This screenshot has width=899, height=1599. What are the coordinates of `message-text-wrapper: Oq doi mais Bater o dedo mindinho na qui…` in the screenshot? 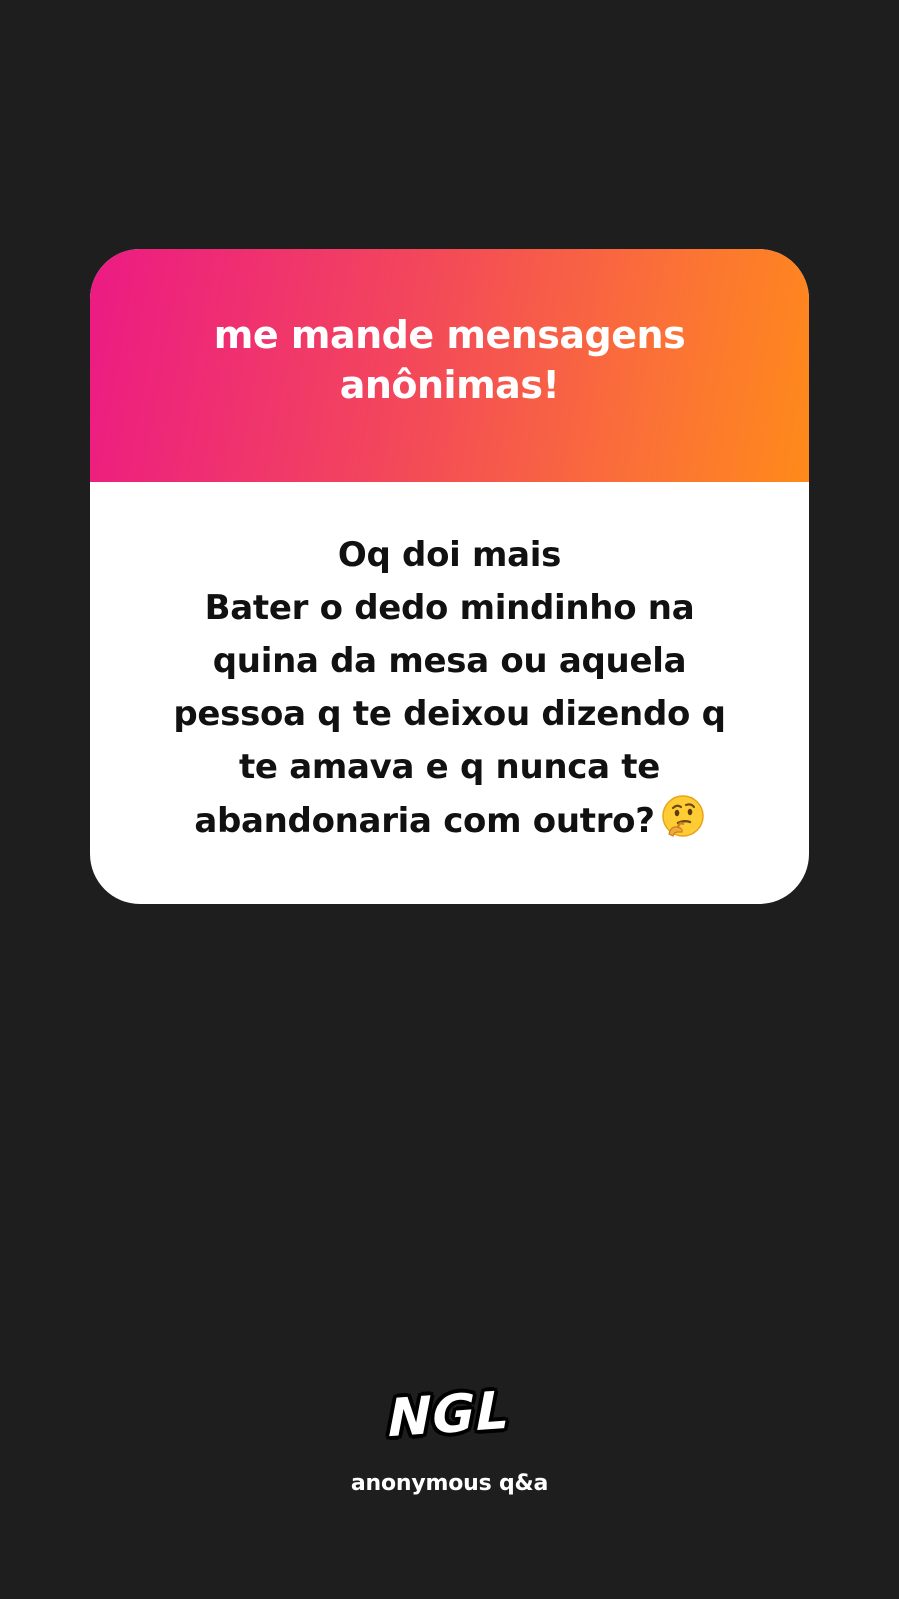 It's located at (450, 691).